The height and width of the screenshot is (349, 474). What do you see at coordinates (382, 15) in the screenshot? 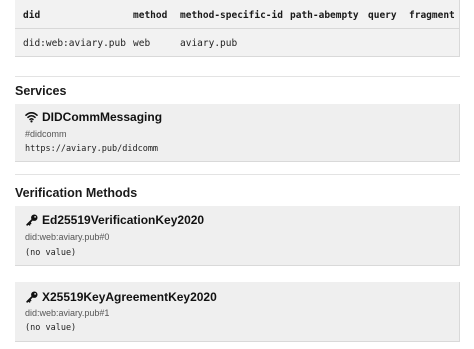
I see `column-header-query: query` at bounding box center [382, 15].